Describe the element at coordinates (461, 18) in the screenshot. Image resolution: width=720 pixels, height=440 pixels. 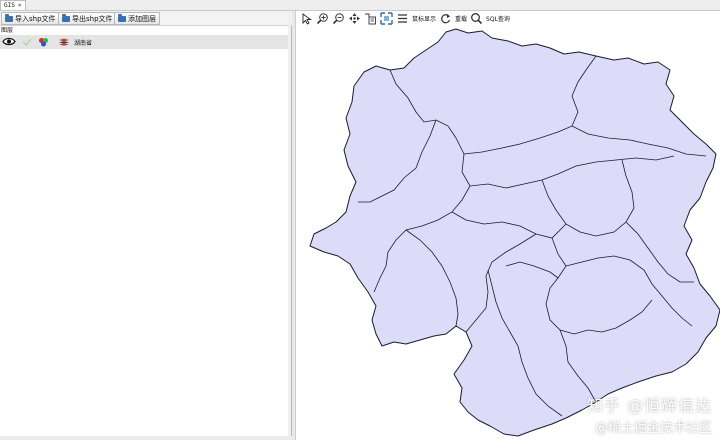
I see `reset-label: 重载` at that location.